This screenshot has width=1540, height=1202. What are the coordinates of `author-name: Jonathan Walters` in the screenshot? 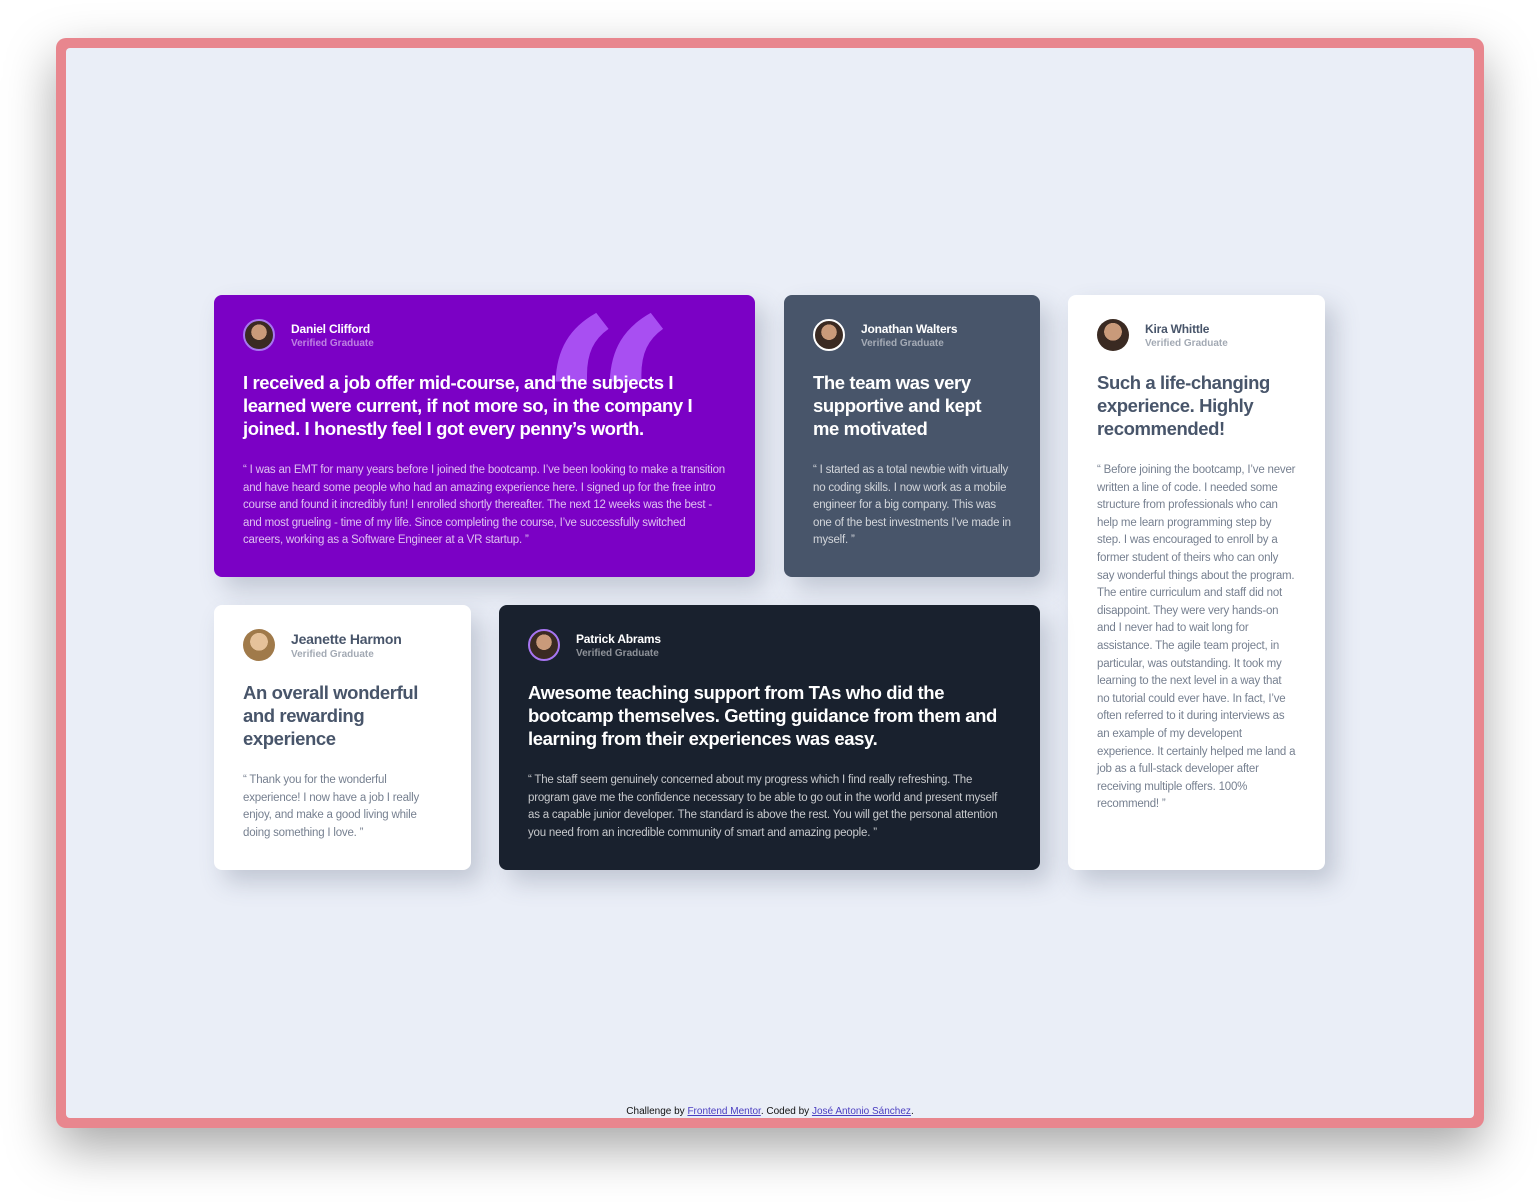 It's located at (909, 328).